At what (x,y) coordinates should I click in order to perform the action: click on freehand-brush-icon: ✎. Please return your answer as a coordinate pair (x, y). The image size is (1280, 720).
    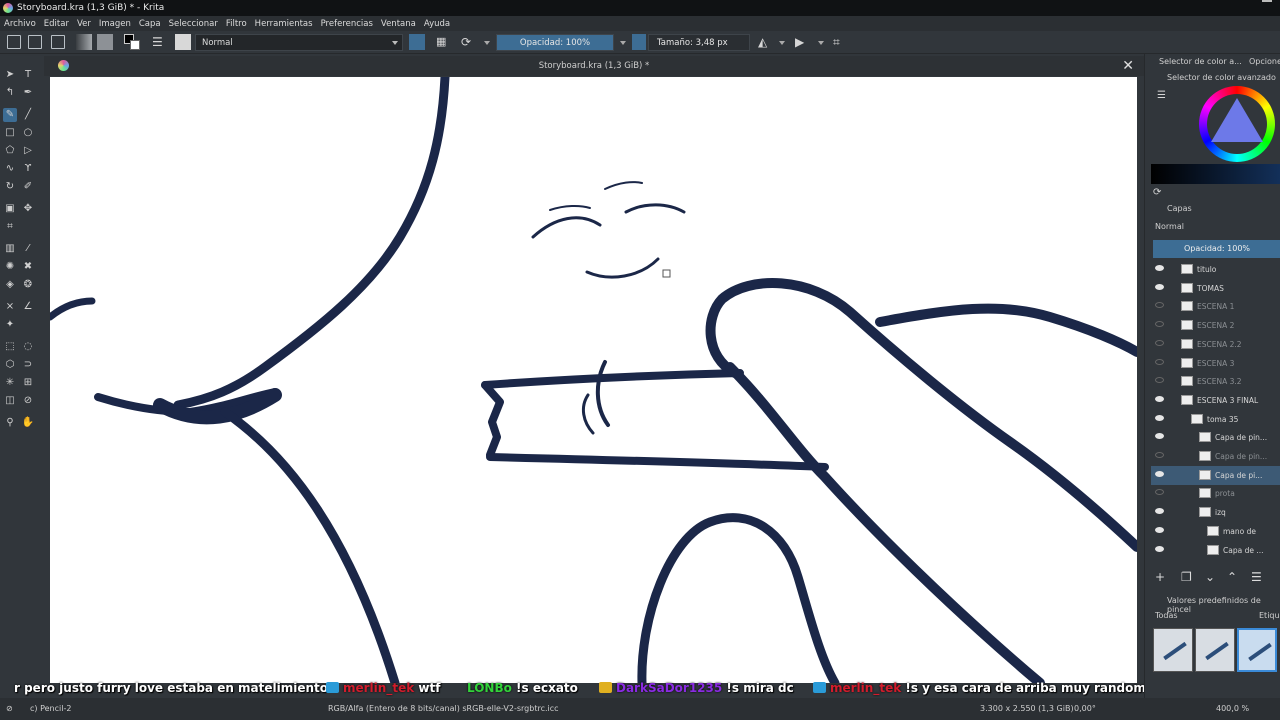
    Looking at the image, I should click on (10, 115).